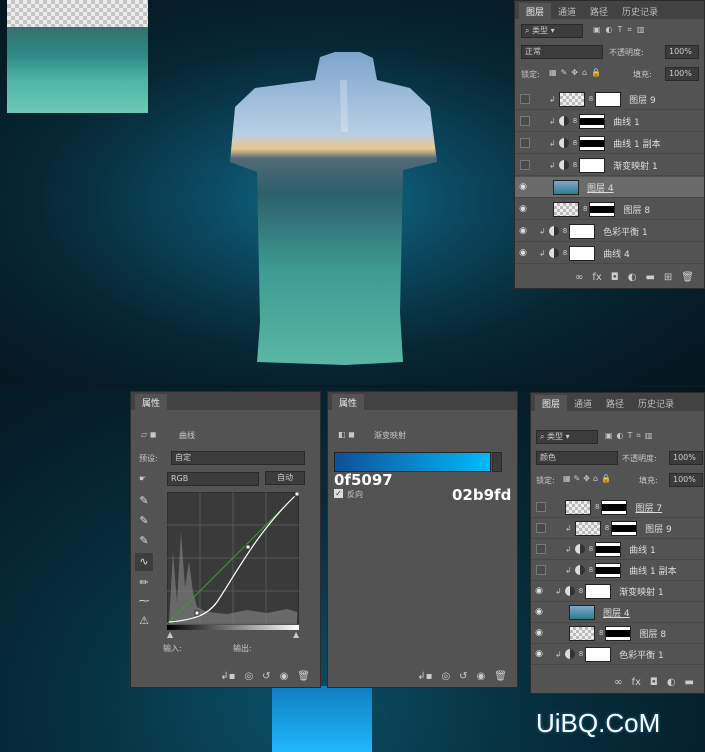 This screenshot has height=752, width=705. Describe the element at coordinates (617, 507) in the screenshot. I see `layer-row: 8 图层 7` at that location.